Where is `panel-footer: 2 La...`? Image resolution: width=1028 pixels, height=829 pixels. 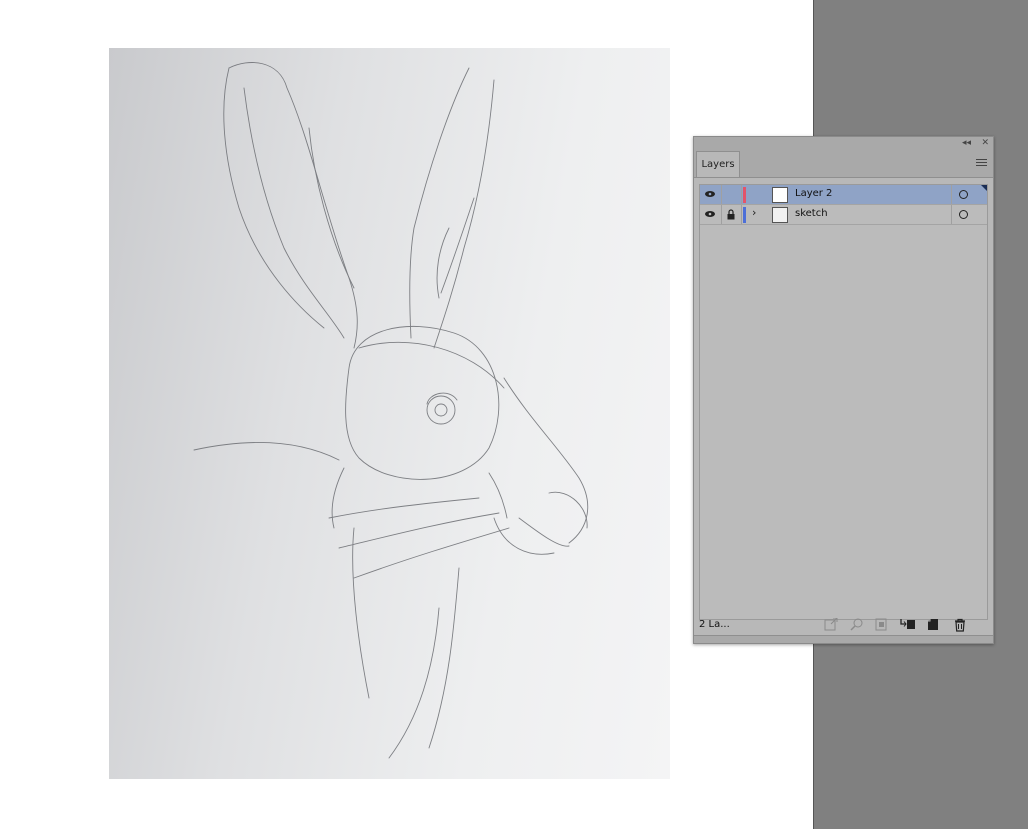
panel-footer: 2 La... is located at coordinates (843, 625).